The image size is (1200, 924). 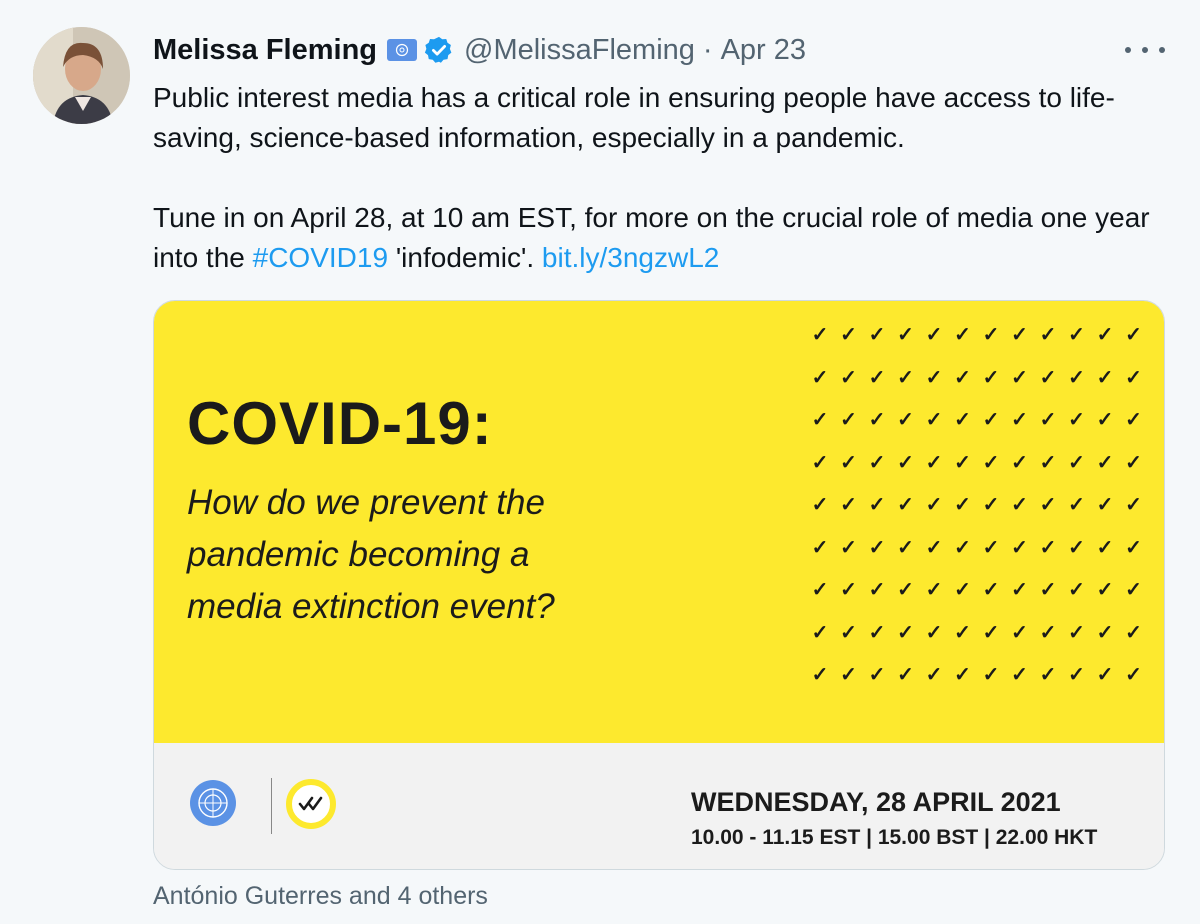 I want to click on tweet-header: Melissa Fleming @MelissaFleming · Apr 23, so click(x=479, y=50).